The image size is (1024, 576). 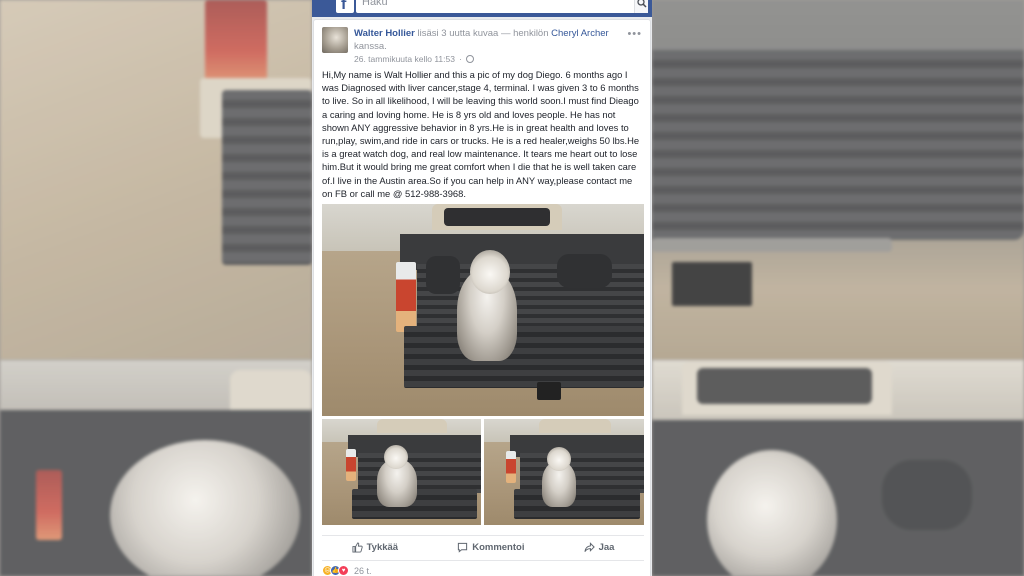 I want to click on post-action-text: lisäsi 3 uutta kuvaa — henkilön, so click(x=483, y=33).